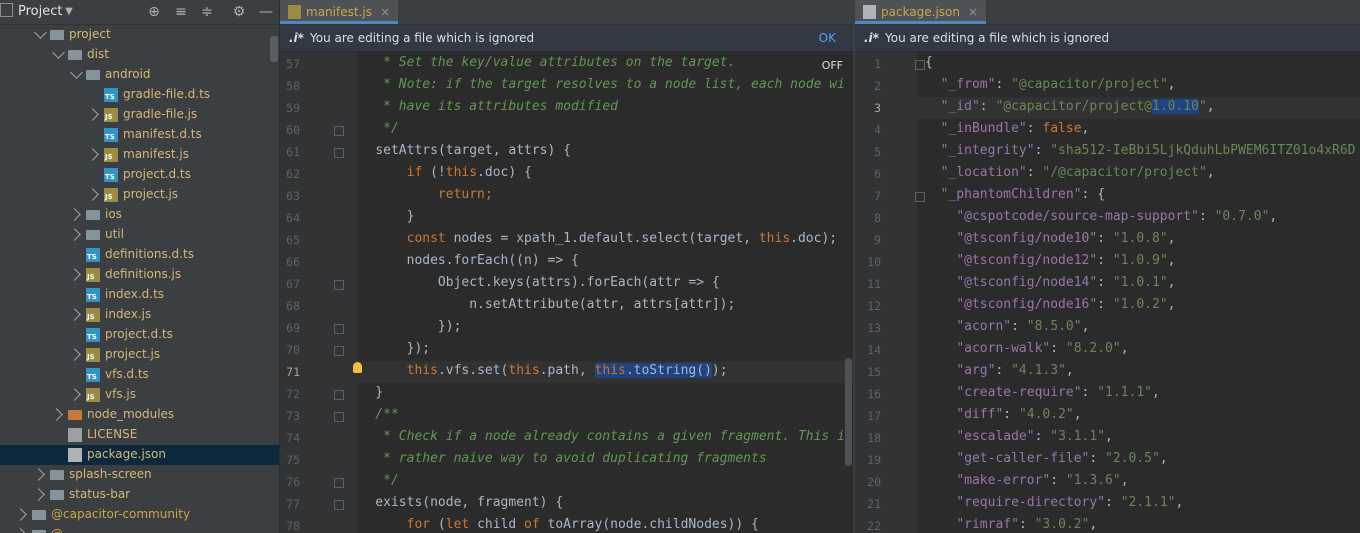 The height and width of the screenshot is (533, 1360). Describe the element at coordinates (1070, 172) in the screenshot. I see `code-line: "_location": "/@capacitor/project",` at that location.